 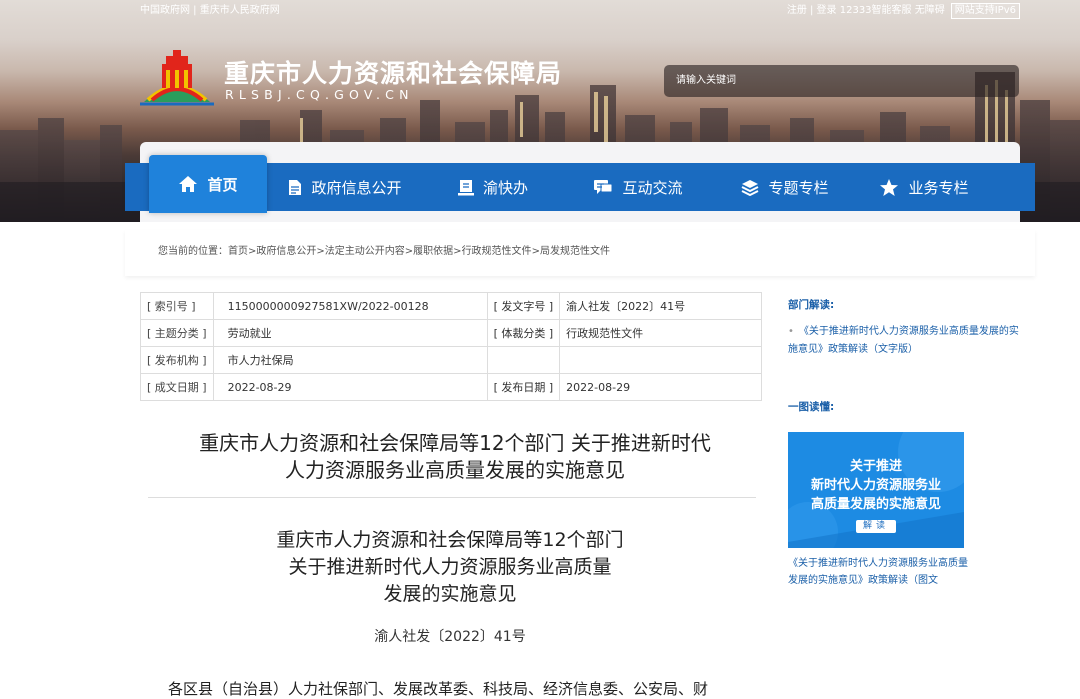 I want to click on card-title-line: 高质量发展的实施意见, so click(x=875, y=504).